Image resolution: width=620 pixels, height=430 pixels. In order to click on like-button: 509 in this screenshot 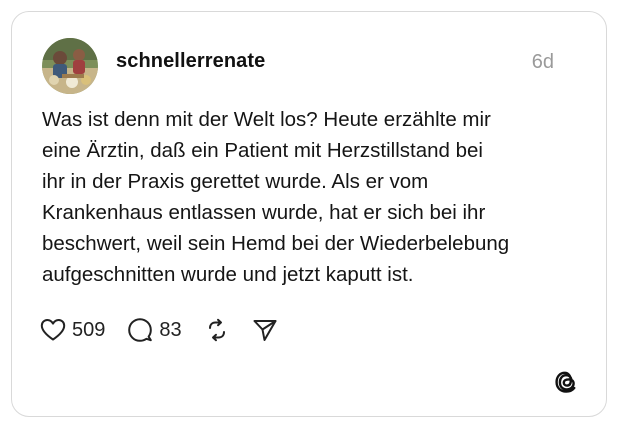, I will do `click(72, 330)`.